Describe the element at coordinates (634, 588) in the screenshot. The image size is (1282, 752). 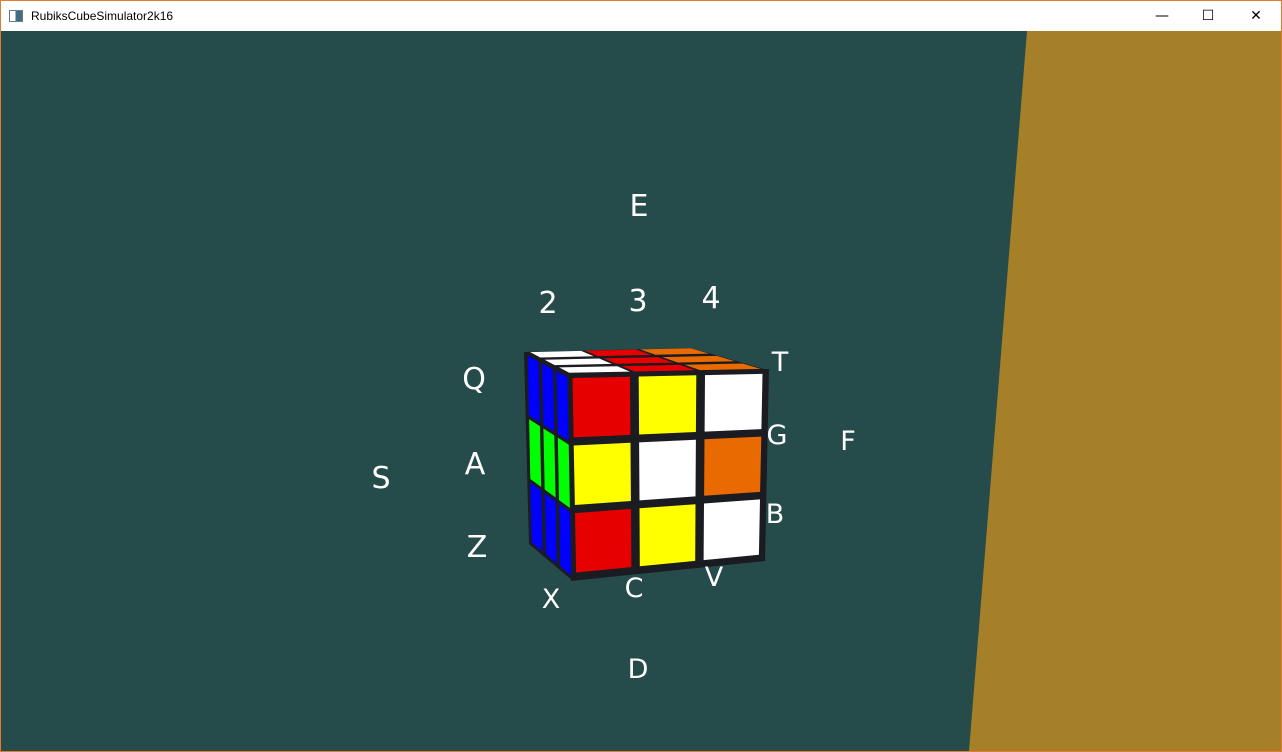
I see `key-label-c: C` at that location.